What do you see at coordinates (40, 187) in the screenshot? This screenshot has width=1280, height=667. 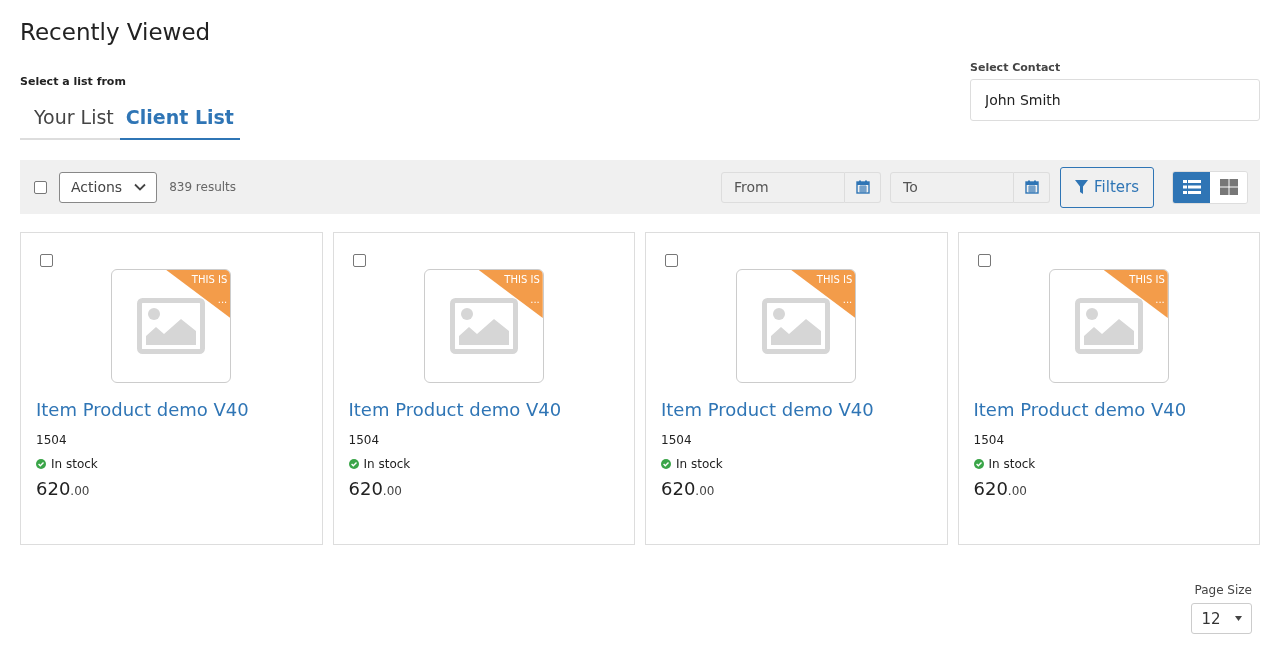 I see `select-all-checkbox` at bounding box center [40, 187].